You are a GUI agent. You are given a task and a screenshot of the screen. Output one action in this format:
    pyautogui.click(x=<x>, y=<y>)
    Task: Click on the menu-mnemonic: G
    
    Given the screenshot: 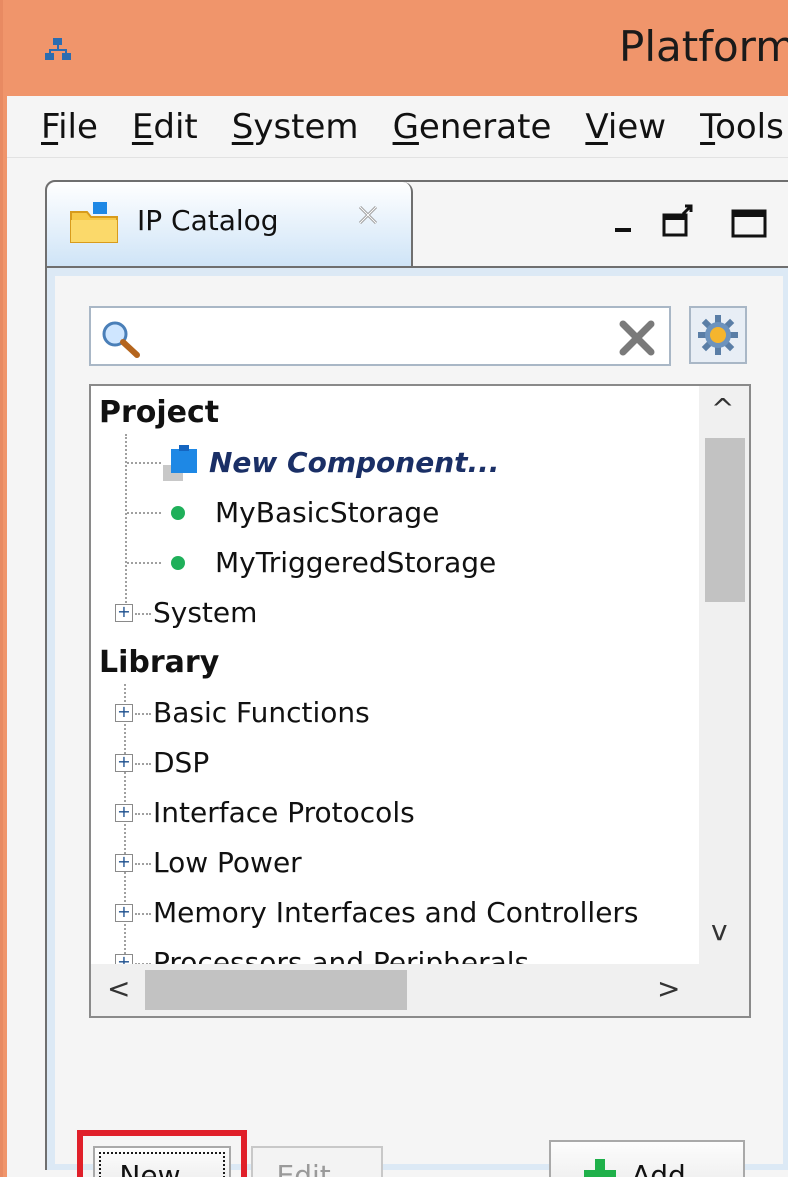 What is the action you would take?
    pyautogui.click(x=405, y=126)
    